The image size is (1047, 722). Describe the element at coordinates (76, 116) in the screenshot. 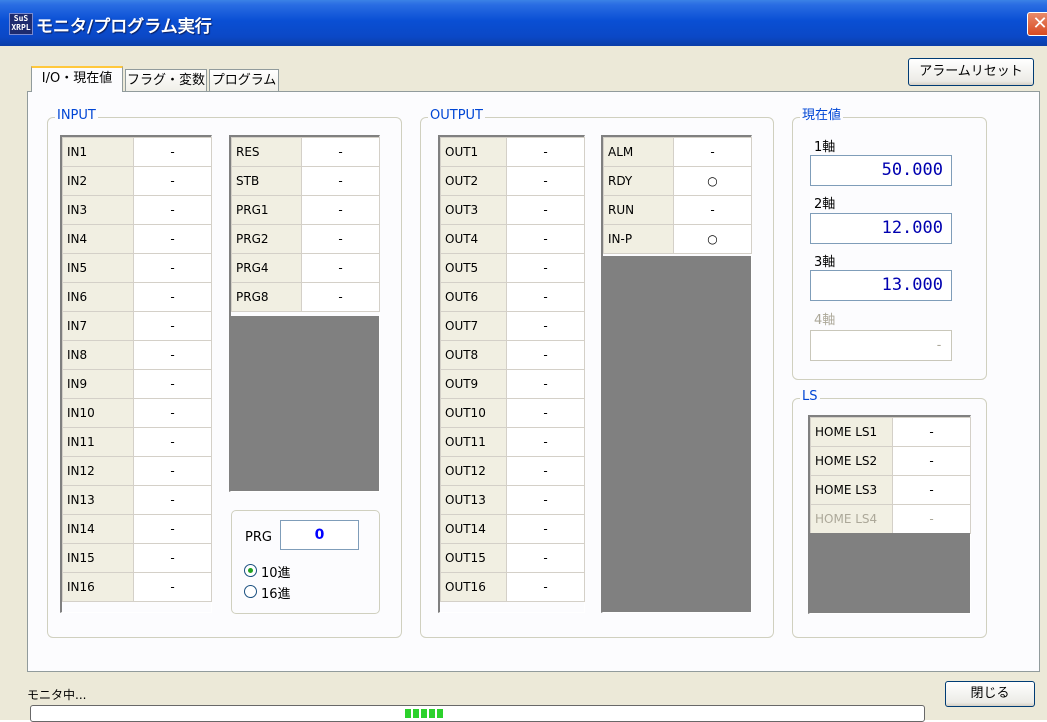

I see `input-group-label: INPUT` at that location.